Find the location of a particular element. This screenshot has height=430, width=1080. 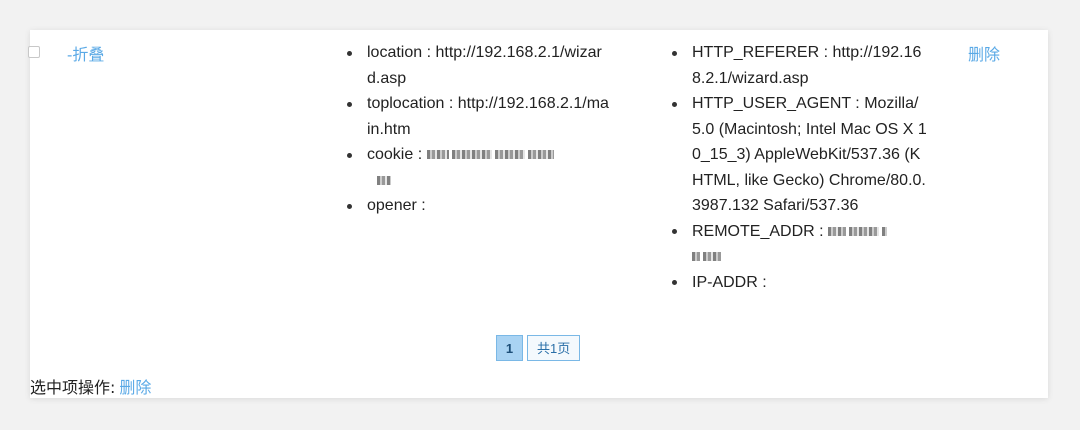

collapse-link: -折叠 is located at coordinates (85, 53).